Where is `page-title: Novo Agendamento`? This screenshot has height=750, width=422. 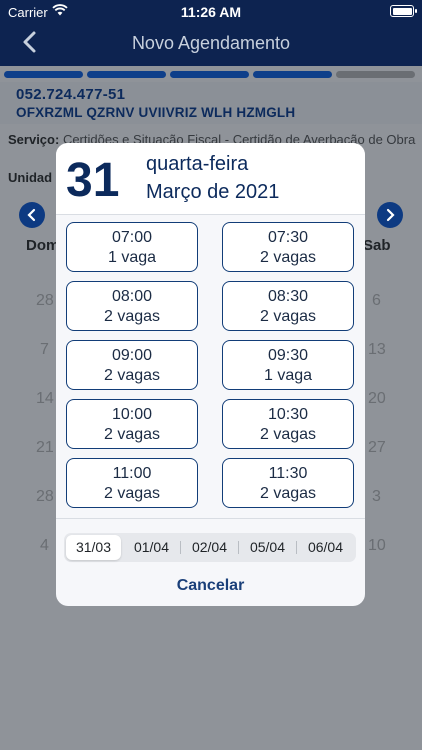 page-title: Novo Agendamento is located at coordinates (211, 43).